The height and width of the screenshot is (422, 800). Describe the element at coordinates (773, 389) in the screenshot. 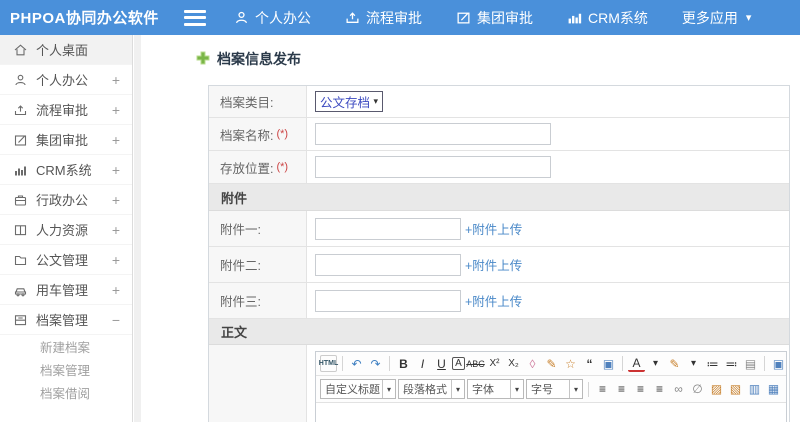

I see `insert-table-icon: ▦` at that location.